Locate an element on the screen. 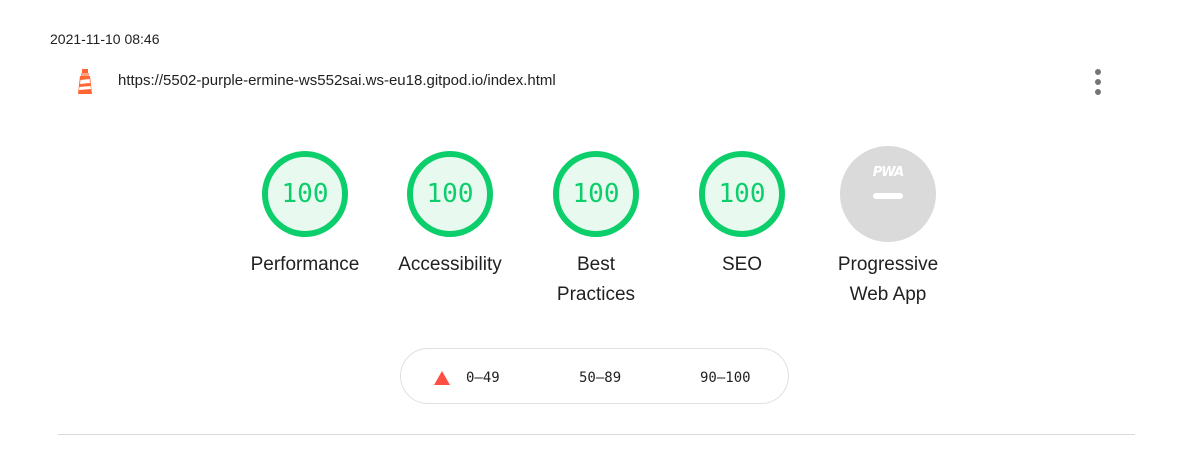 The image size is (1183, 463). legend-fail-range: 0–49 is located at coordinates (483, 378).